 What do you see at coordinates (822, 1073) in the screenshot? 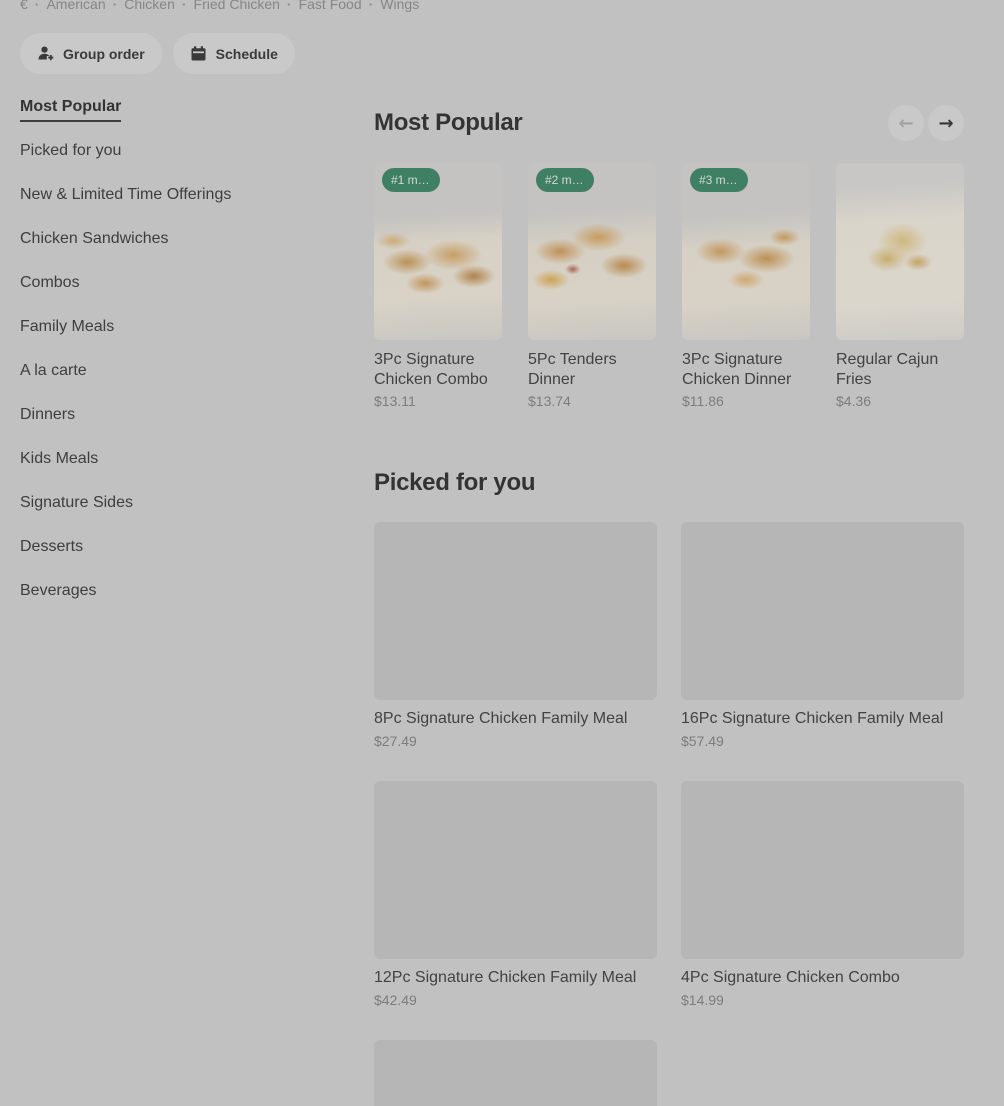
I see `grid-spacer` at bounding box center [822, 1073].